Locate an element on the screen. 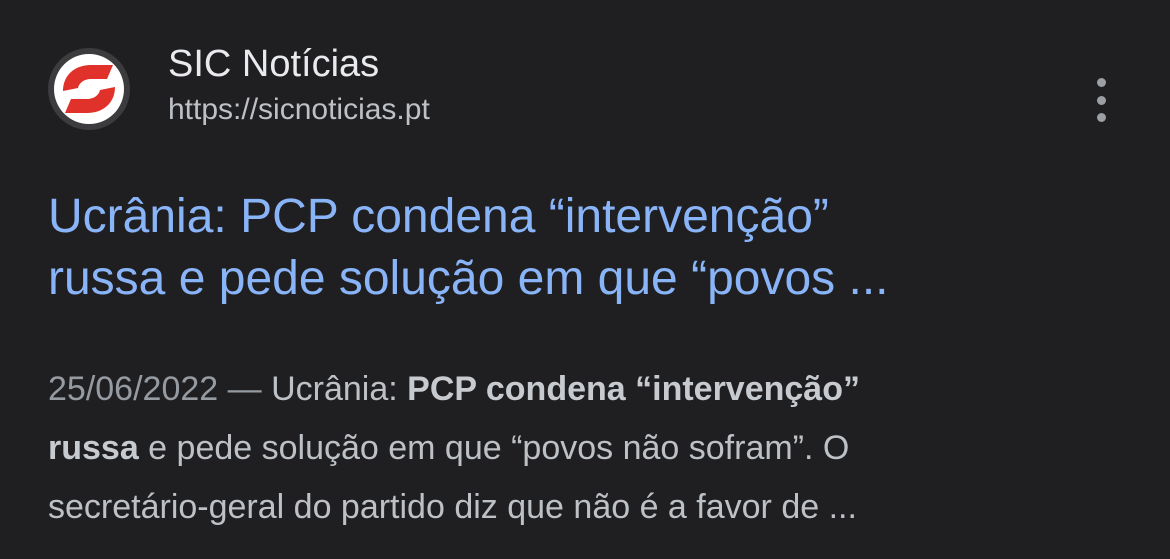 This screenshot has width=1170, height=559. sic-logo-icon-svg is located at coordinates (89, 89).